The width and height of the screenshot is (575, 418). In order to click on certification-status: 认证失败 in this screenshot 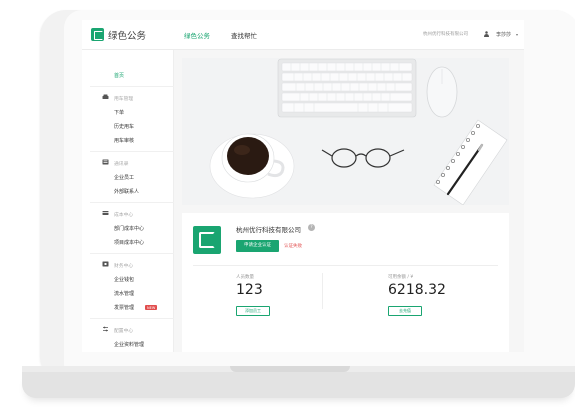, I will do `click(293, 246)`.